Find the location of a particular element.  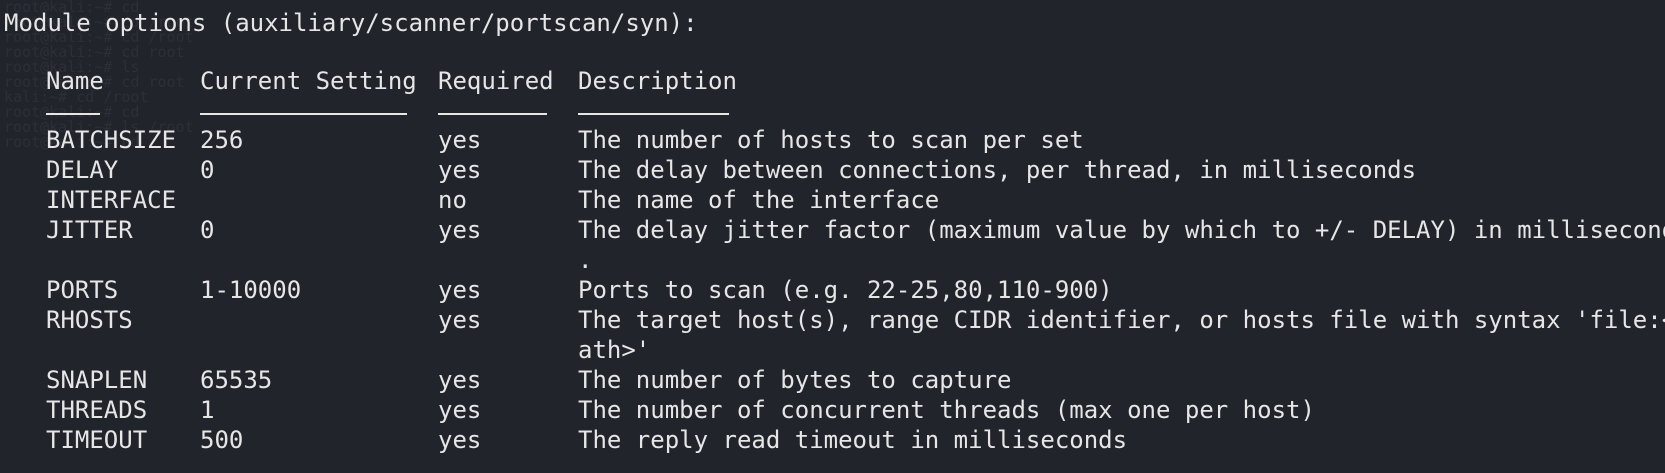

column-header-name: Name is located at coordinates (75, 81).